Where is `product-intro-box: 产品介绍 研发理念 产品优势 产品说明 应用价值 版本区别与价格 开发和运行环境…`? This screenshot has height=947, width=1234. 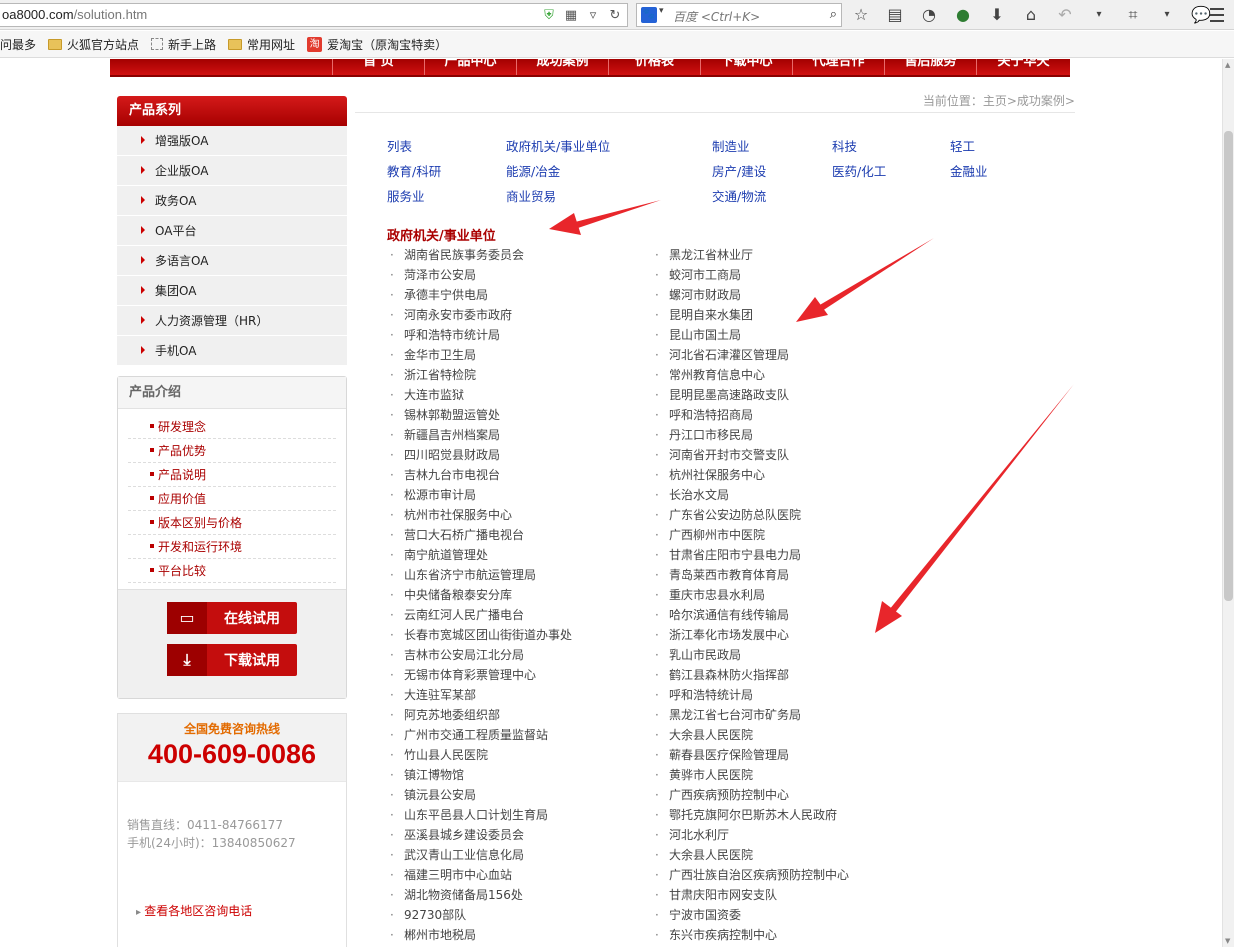
product-intro-box: 产品介绍 研发理念 产品优势 产品说明 应用价值 版本区别与价格 开发和运行环境… is located at coordinates (232, 537).